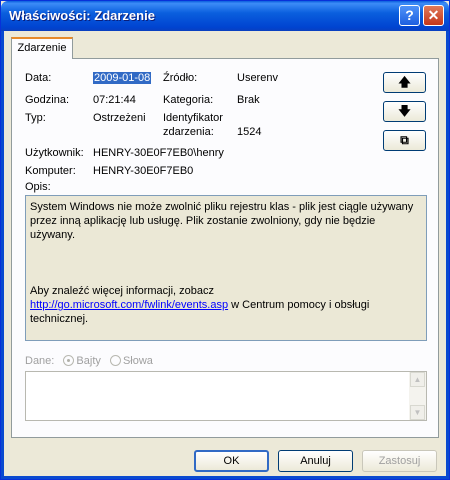 The image size is (450, 480). What do you see at coordinates (180, 78) in the screenshot?
I see `zrodlo-label: Źródło:` at bounding box center [180, 78].